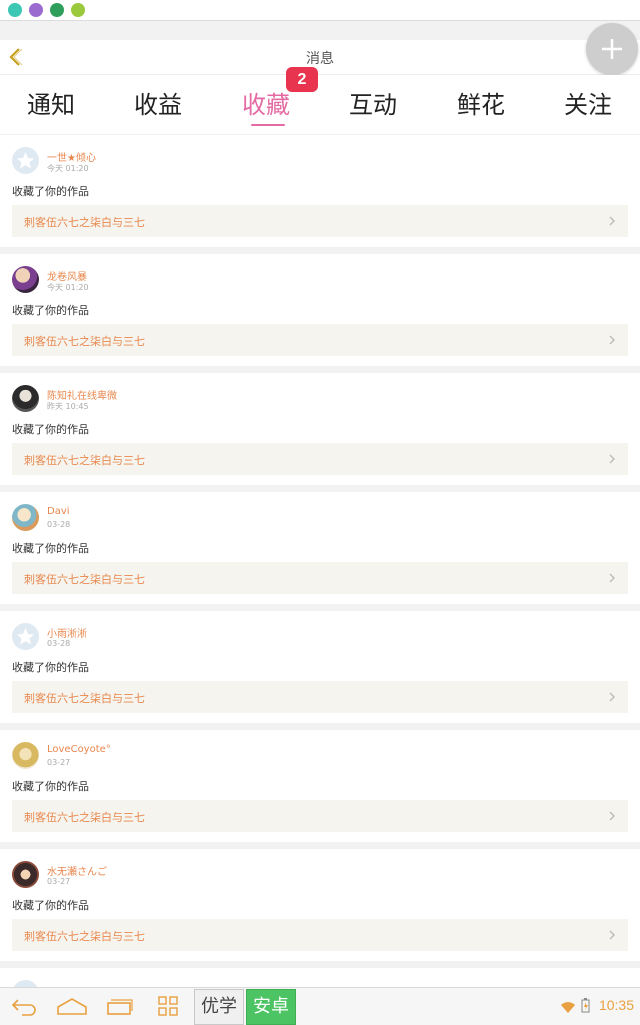  What do you see at coordinates (71, 156) in the screenshot?
I see `user-name: 一世★倾心` at bounding box center [71, 156].